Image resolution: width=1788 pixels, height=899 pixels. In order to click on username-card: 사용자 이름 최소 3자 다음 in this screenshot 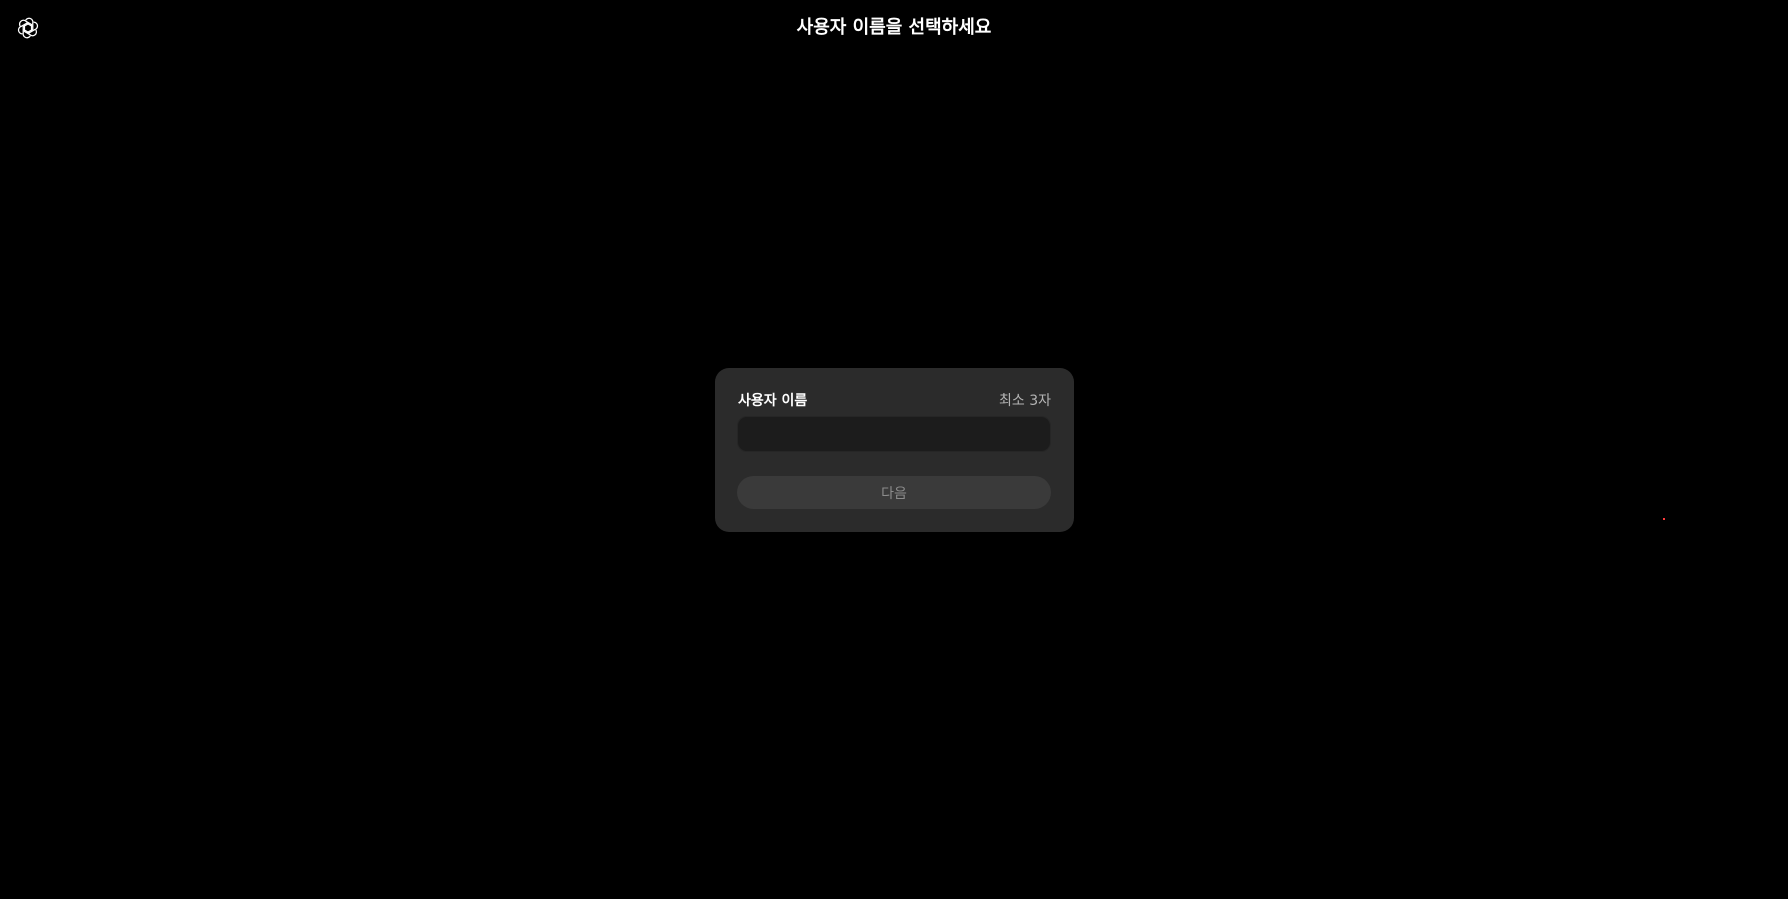, I will do `click(894, 450)`.